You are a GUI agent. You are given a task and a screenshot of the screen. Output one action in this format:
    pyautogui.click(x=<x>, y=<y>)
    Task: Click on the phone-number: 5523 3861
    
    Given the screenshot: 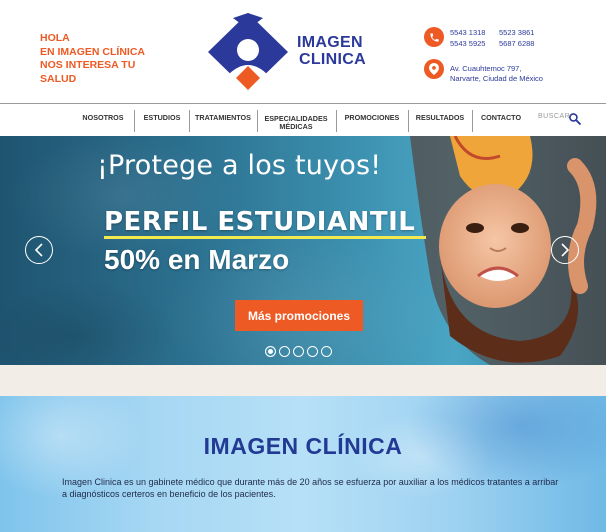 What is the action you would take?
    pyautogui.click(x=523, y=32)
    